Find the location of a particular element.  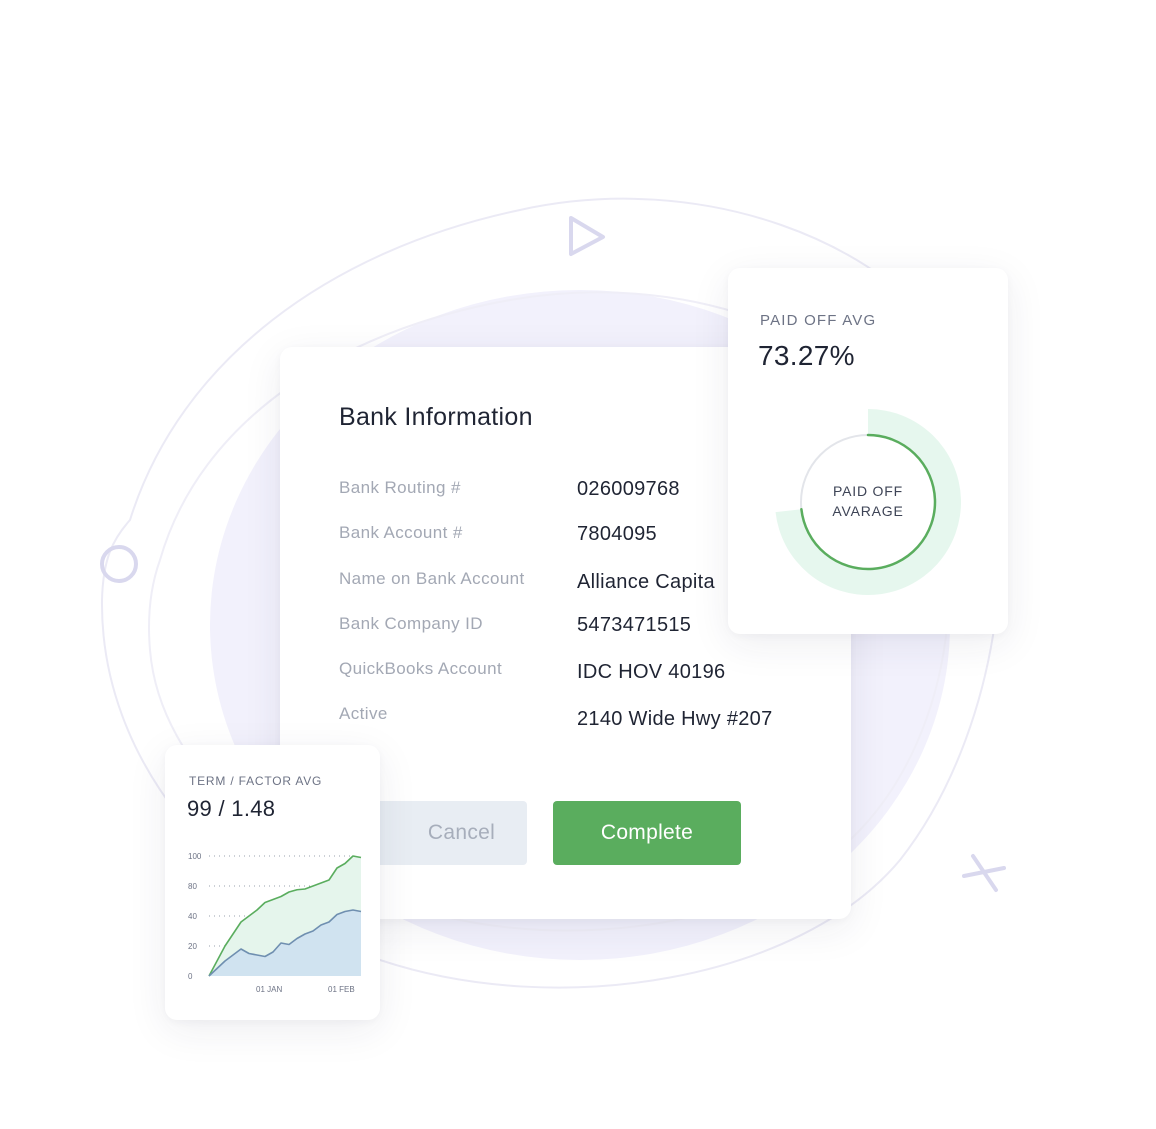

chart-y-tick-label: 0 is located at coordinates (190, 976).